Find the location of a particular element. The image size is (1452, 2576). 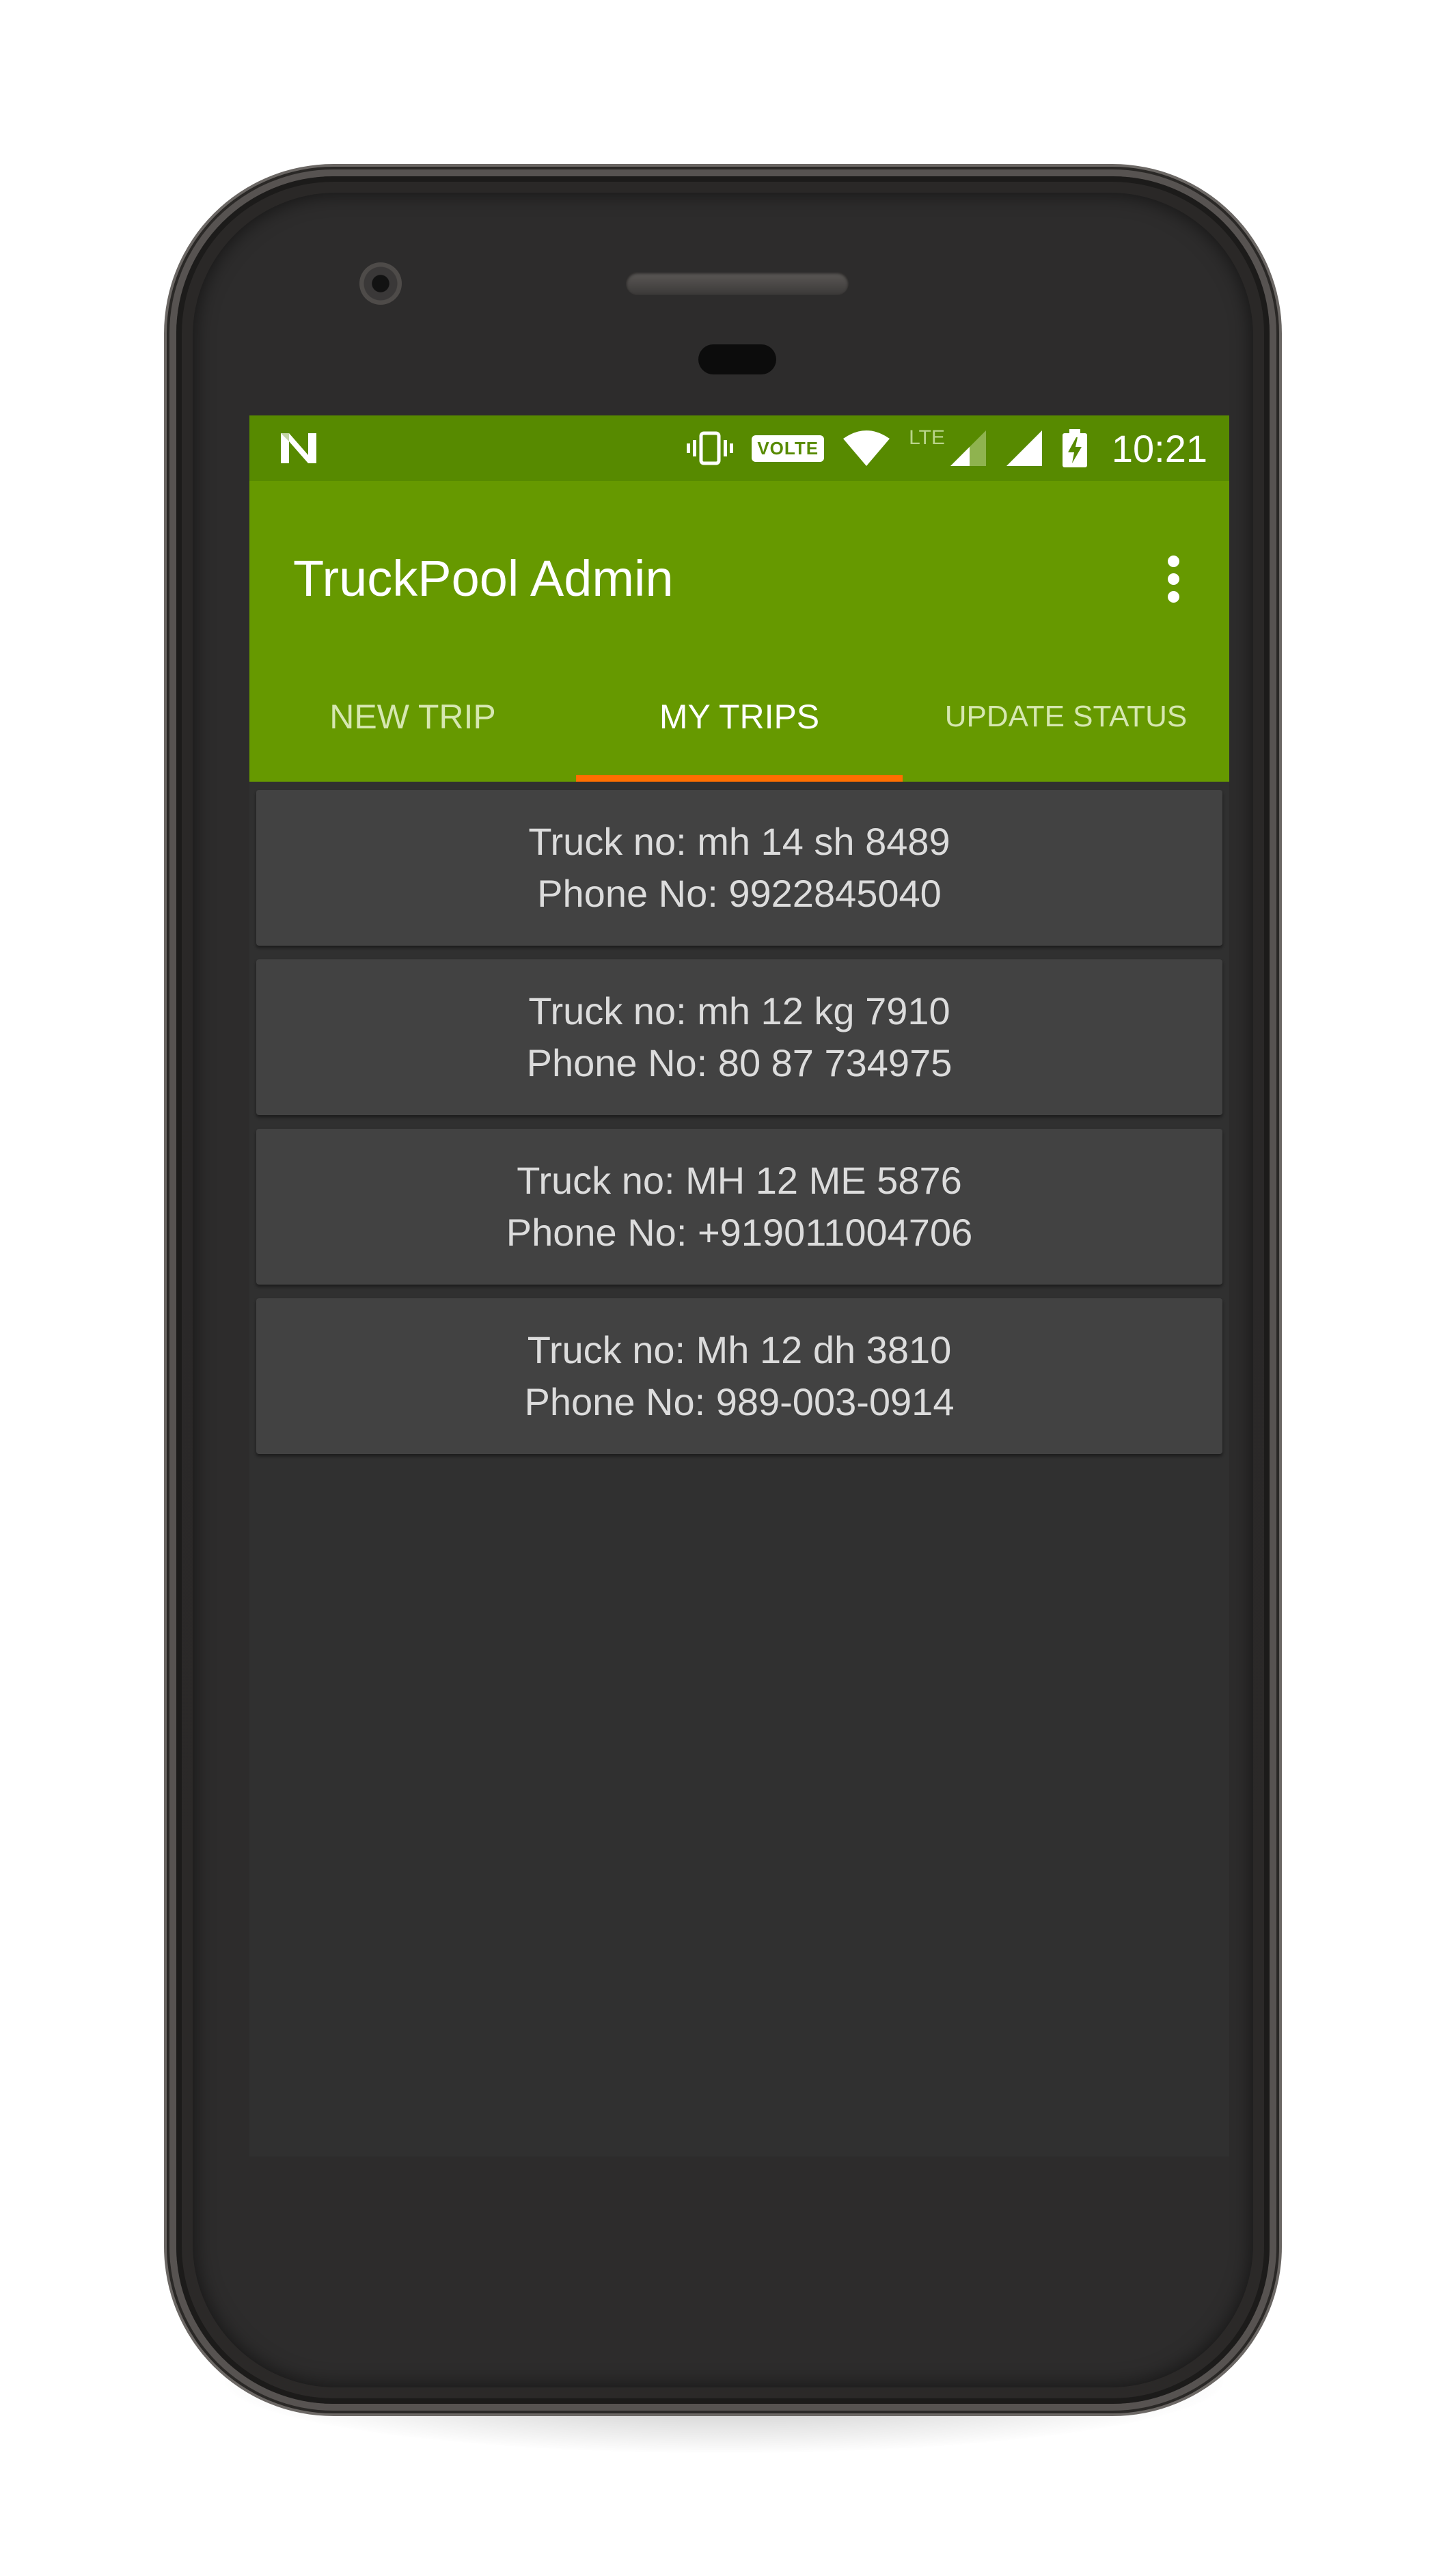

proximity-sensor is located at coordinates (737, 359).